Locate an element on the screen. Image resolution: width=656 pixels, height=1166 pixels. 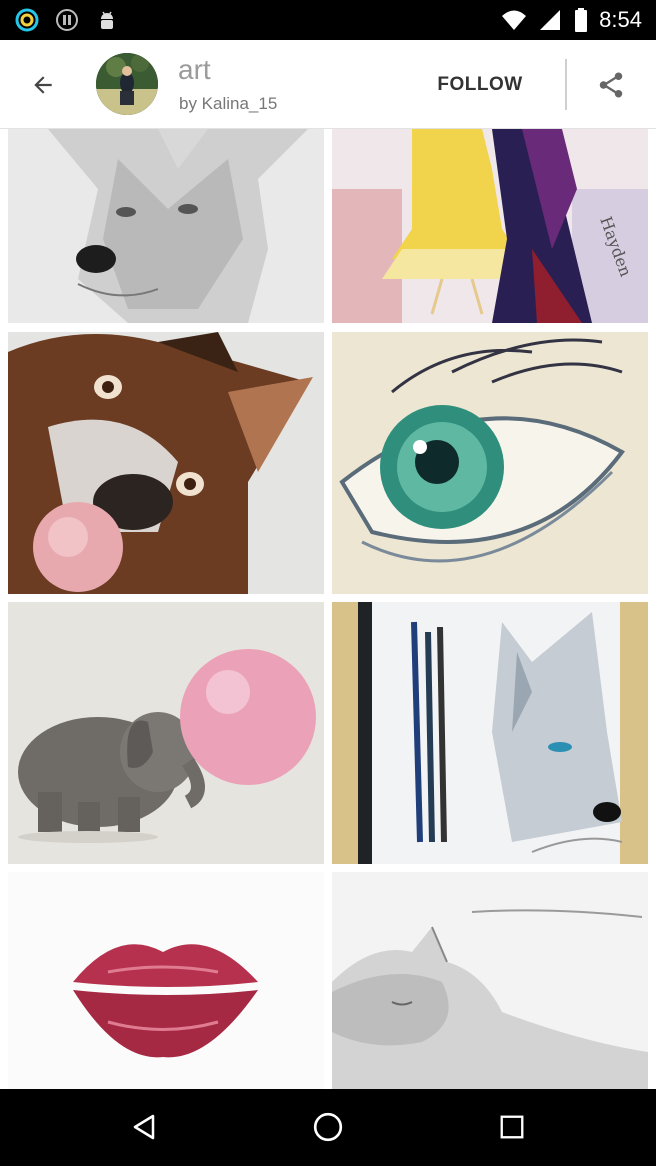
pin-boxer-dog is located at coordinates (166, 463).